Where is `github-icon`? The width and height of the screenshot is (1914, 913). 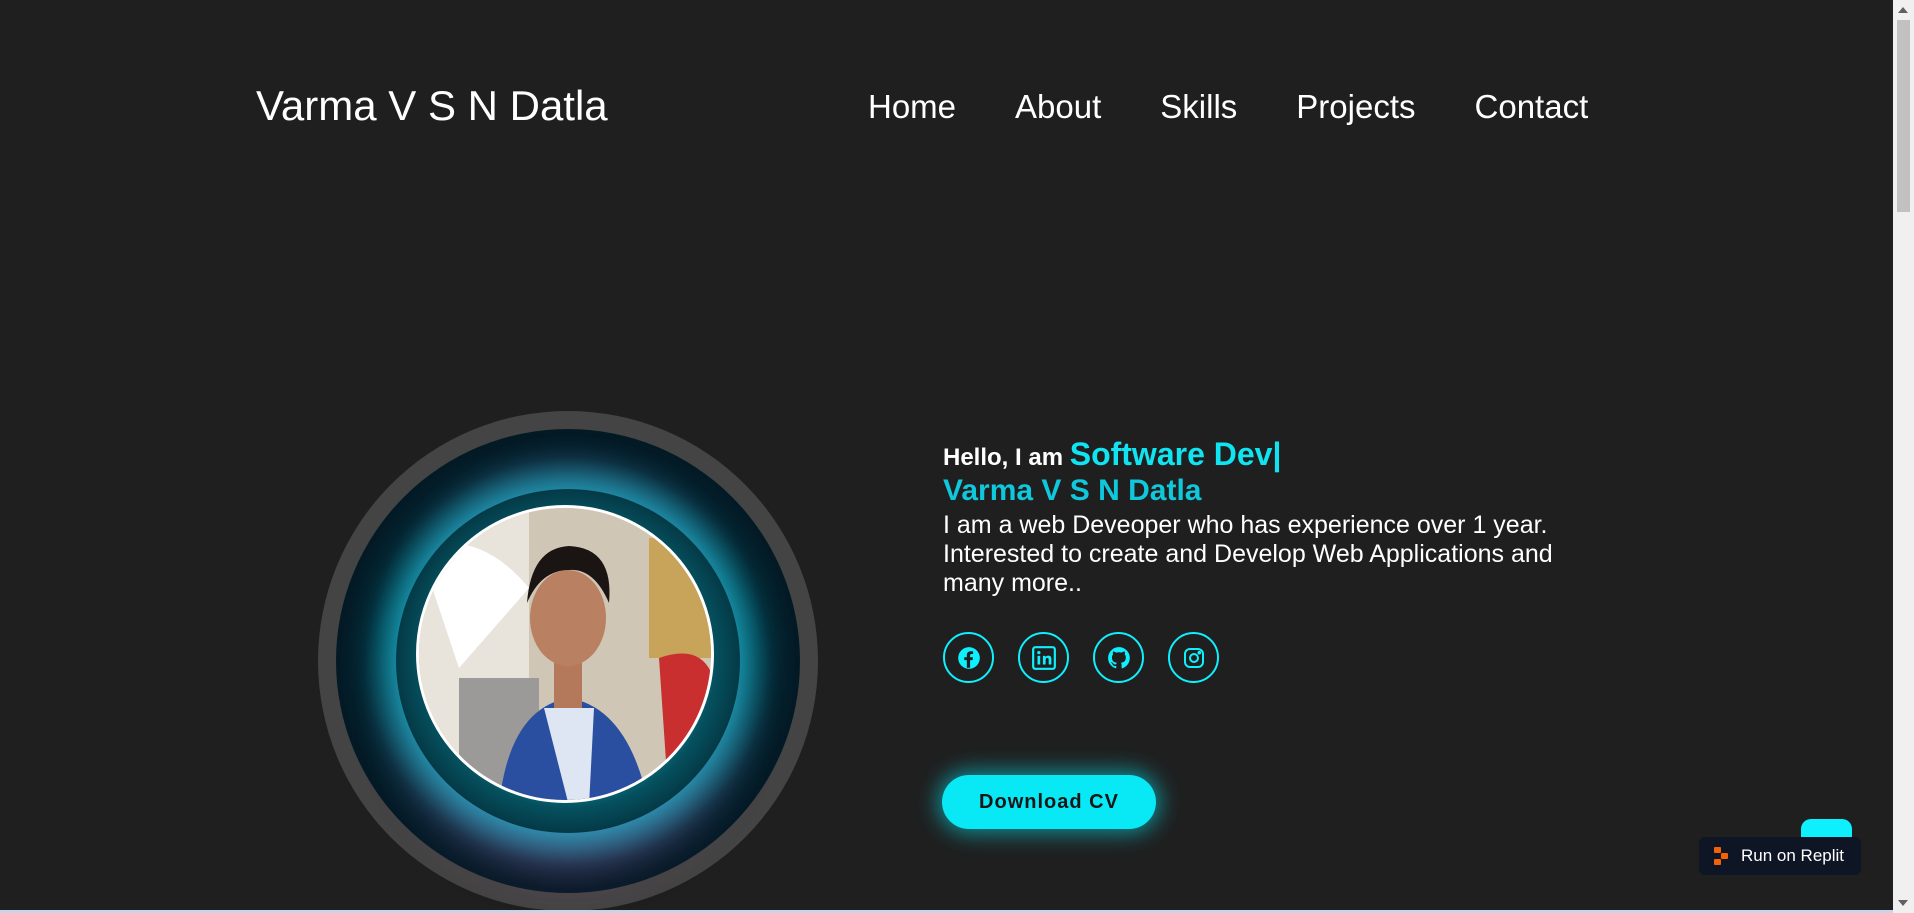 github-icon is located at coordinates (1118, 657).